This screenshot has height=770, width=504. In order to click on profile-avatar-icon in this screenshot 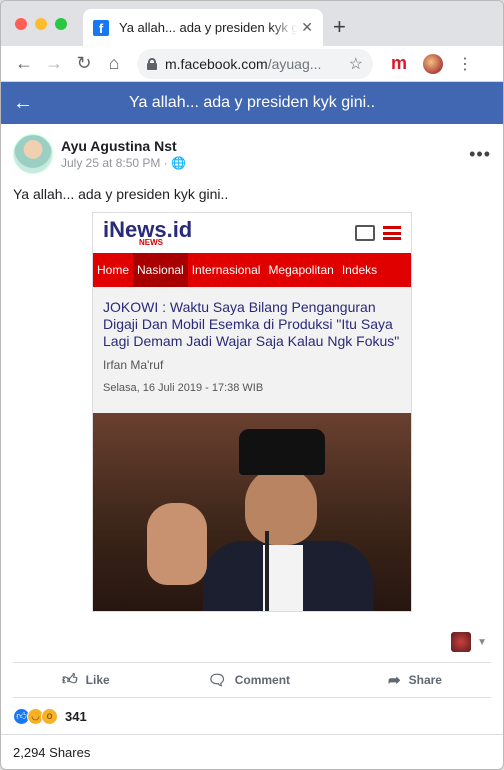, I will do `click(433, 63)`.